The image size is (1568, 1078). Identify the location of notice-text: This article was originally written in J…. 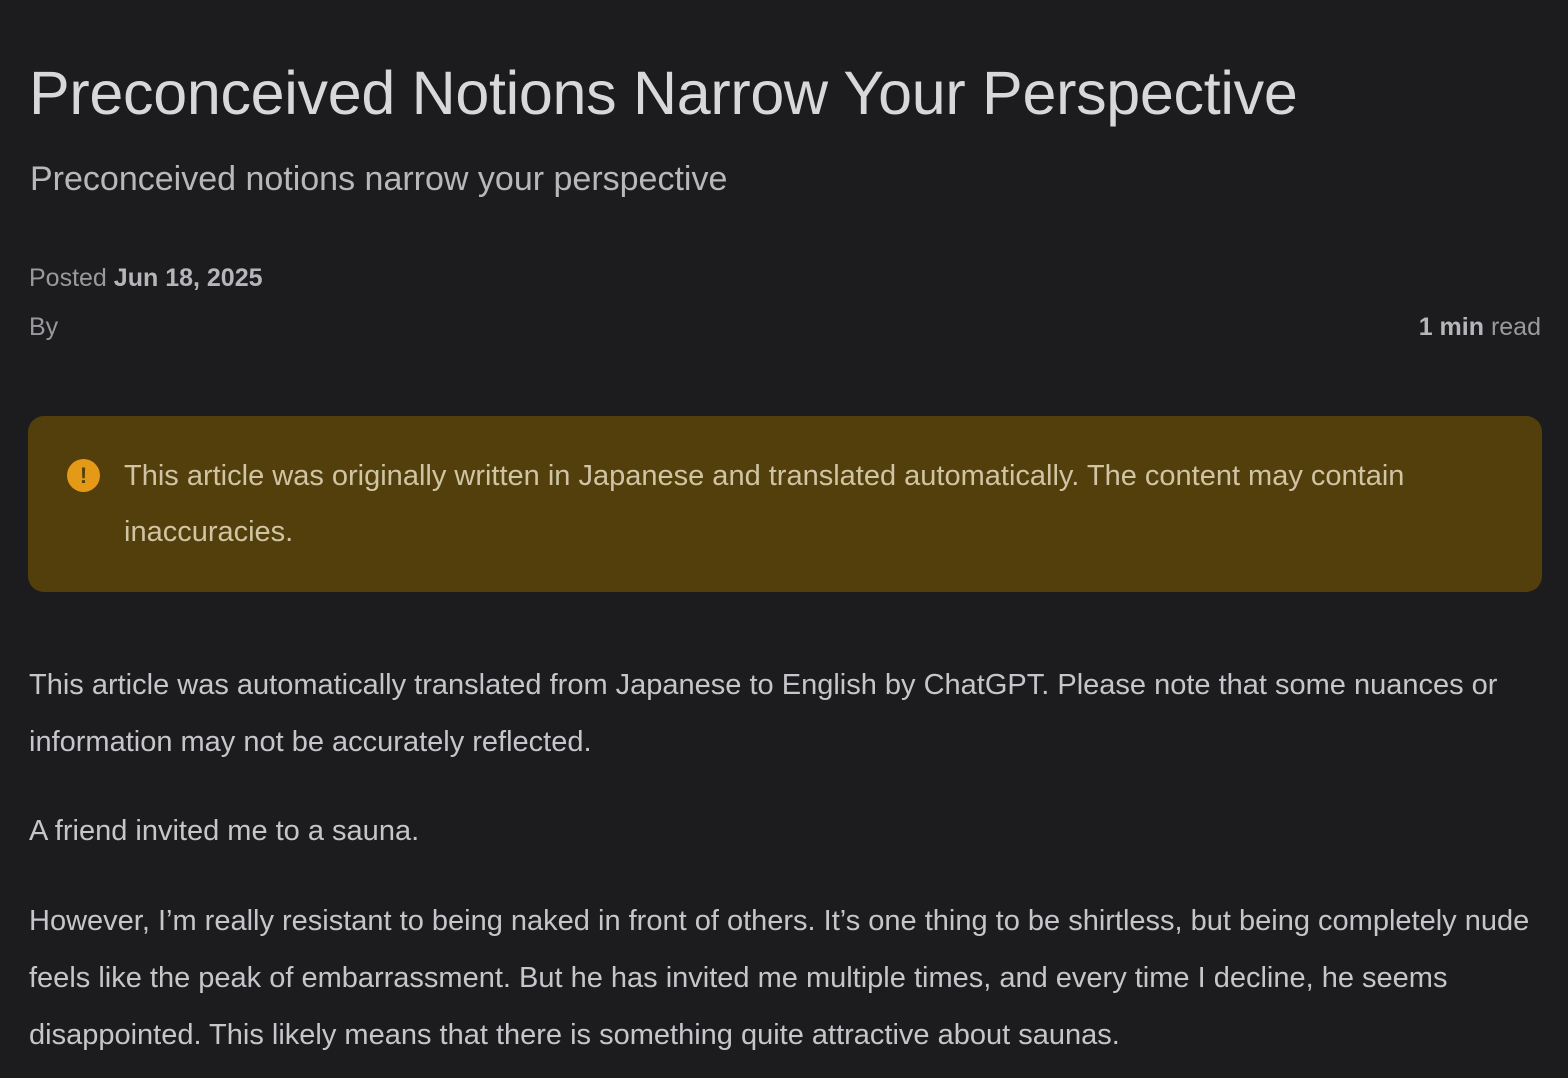
(764, 504).